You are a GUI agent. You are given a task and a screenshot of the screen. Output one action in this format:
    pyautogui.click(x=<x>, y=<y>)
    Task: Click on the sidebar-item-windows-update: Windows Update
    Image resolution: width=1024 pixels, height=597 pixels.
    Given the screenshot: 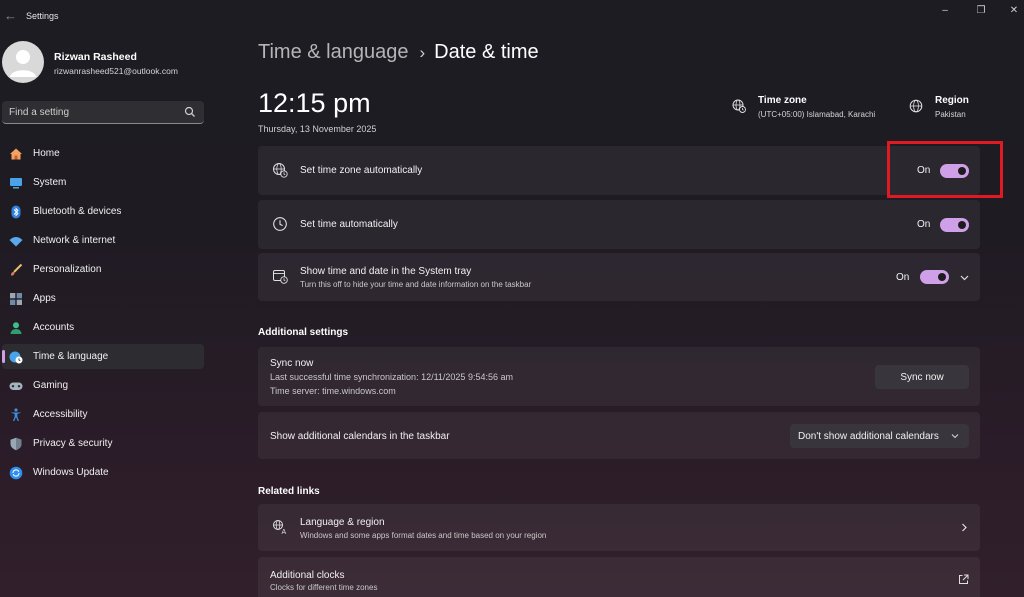 What is the action you would take?
    pyautogui.click(x=103, y=472)
    